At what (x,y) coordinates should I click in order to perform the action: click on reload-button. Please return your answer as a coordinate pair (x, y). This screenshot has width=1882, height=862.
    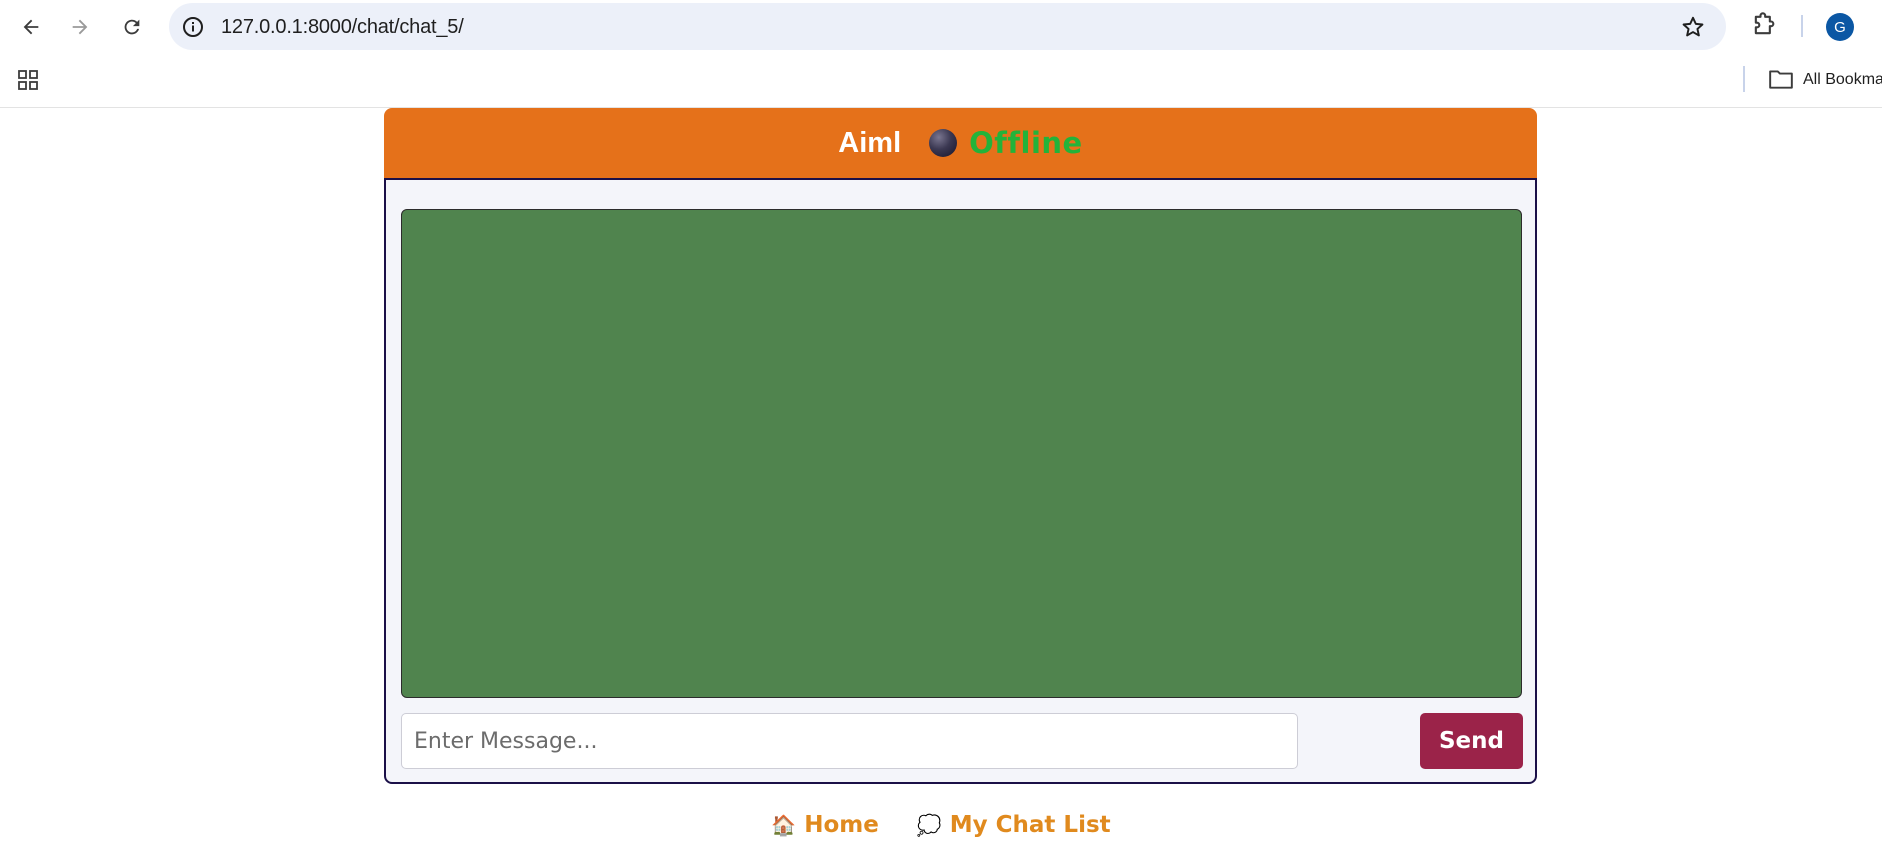
    Looking at the image, I should click on (132, 27).